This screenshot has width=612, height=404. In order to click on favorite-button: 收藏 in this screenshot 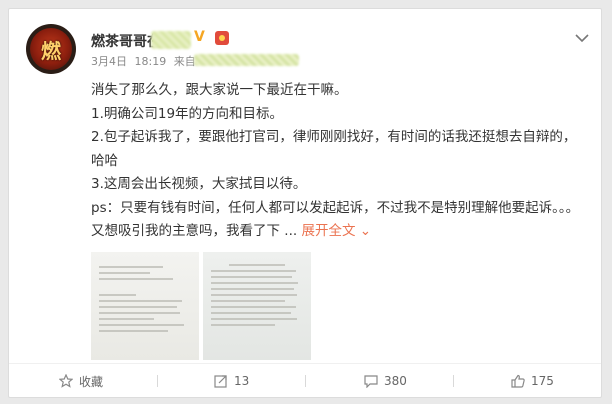, I will do `click(81, 381)`.